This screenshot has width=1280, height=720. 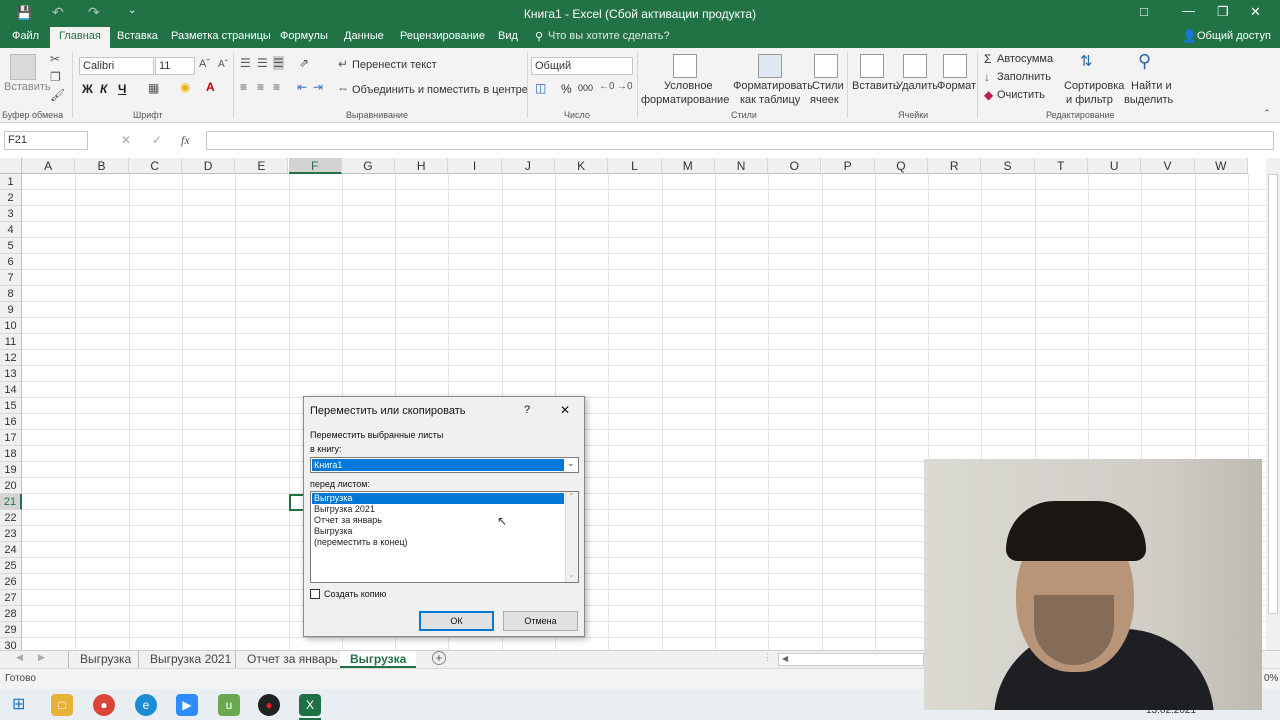 I want to click on row-header-1: 1, so click(x=11, y=182).